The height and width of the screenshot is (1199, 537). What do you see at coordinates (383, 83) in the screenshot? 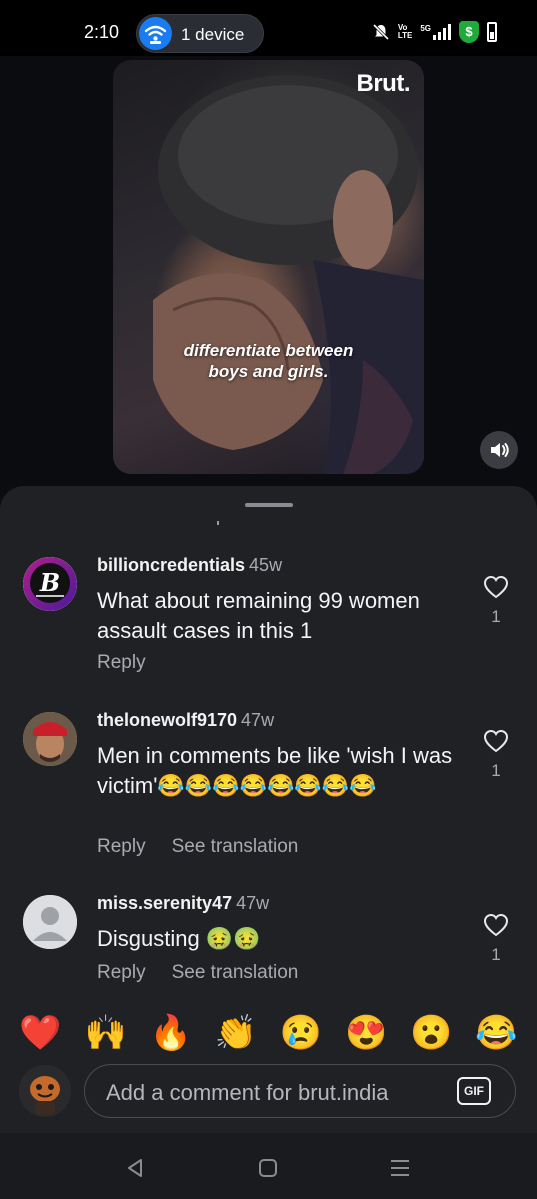
I see `brut-logo: Brut.` at bounding box center [383, 83].